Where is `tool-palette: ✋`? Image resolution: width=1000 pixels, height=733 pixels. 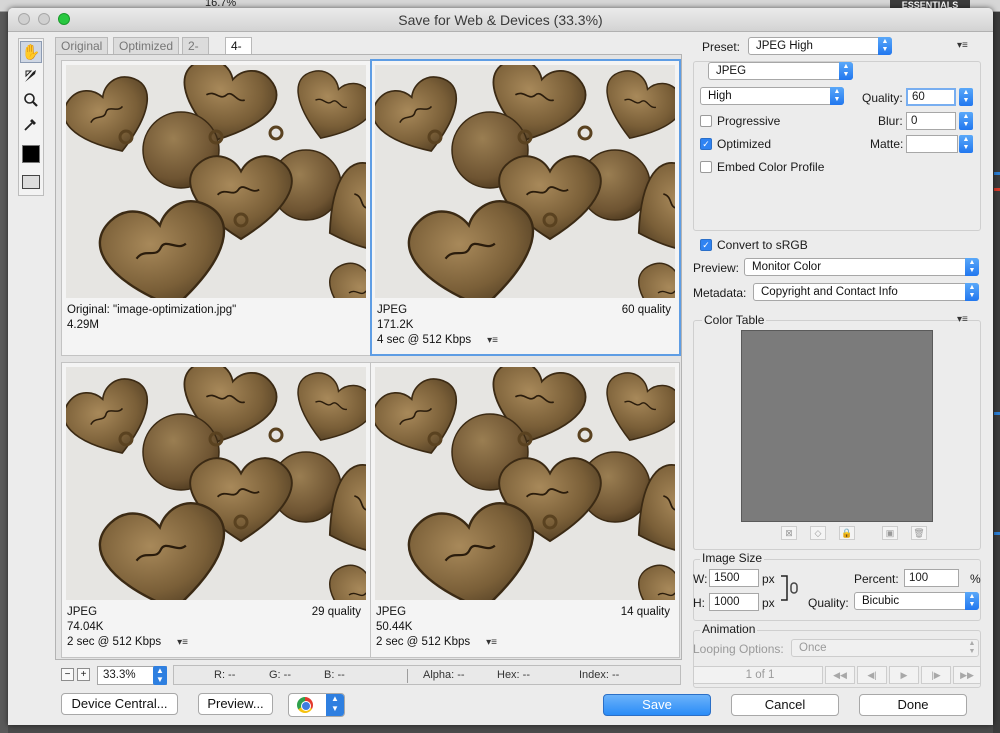
tool-palette: ✋ is located at coordinates (31, 117).